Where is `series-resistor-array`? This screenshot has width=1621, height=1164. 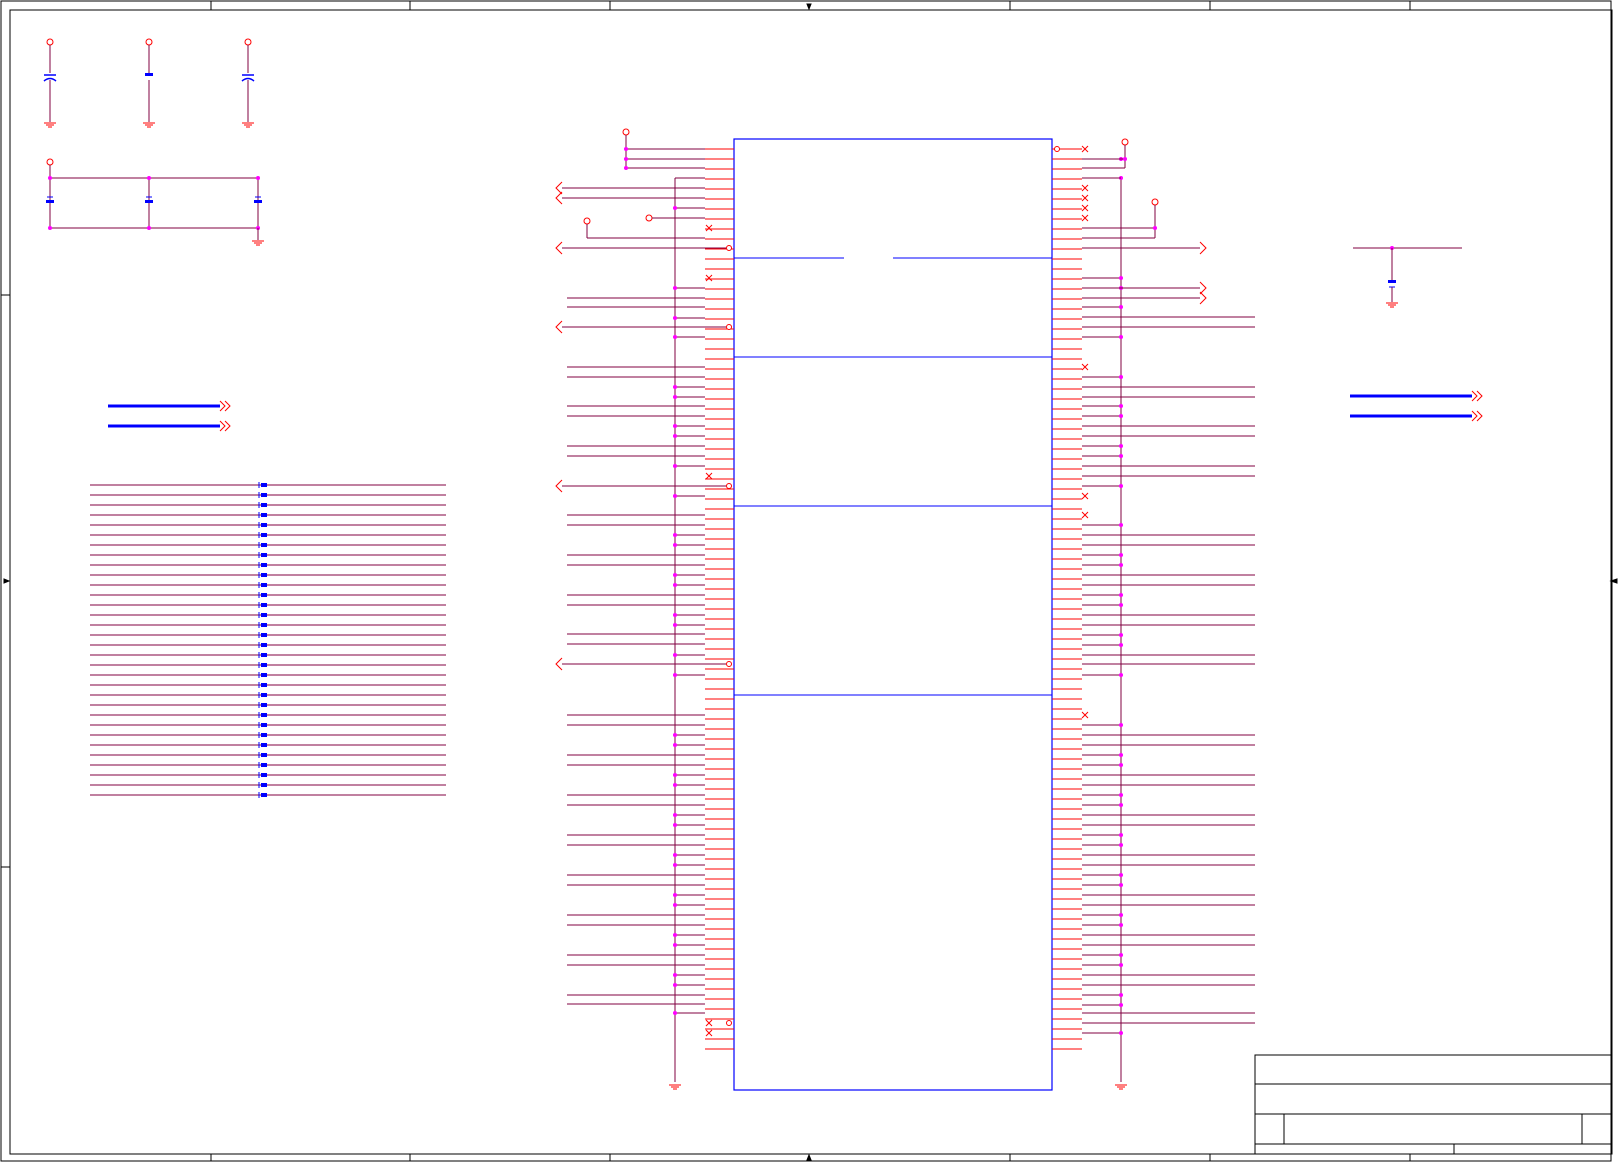 series-resistor-array is located at coordinates (268, 640).